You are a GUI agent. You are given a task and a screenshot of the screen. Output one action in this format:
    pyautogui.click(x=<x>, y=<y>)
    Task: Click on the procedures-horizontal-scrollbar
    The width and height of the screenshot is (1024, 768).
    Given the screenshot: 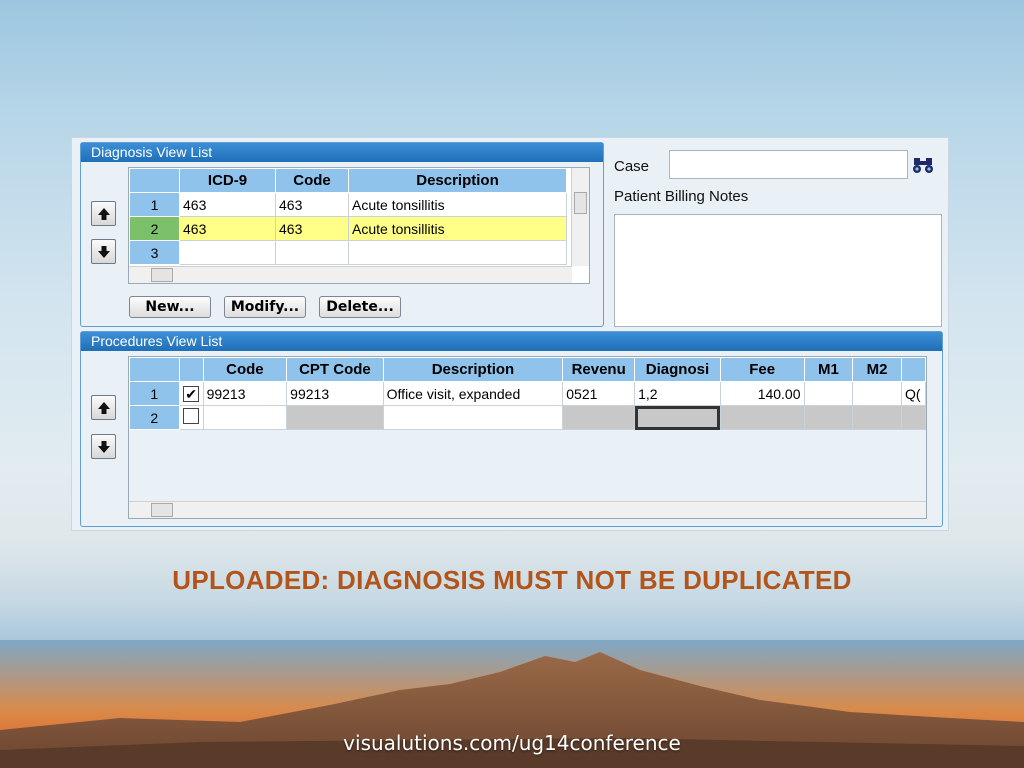 What is the action you would take?
    pyautogui.click(x=527, y=509)
    